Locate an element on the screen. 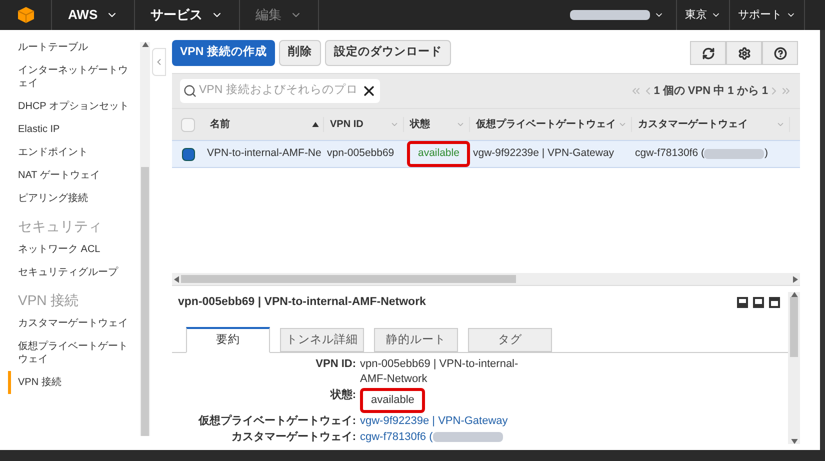 The image size is (825, 461). sidebar-item: ルートテーブル is located at coordinates (77, 47).